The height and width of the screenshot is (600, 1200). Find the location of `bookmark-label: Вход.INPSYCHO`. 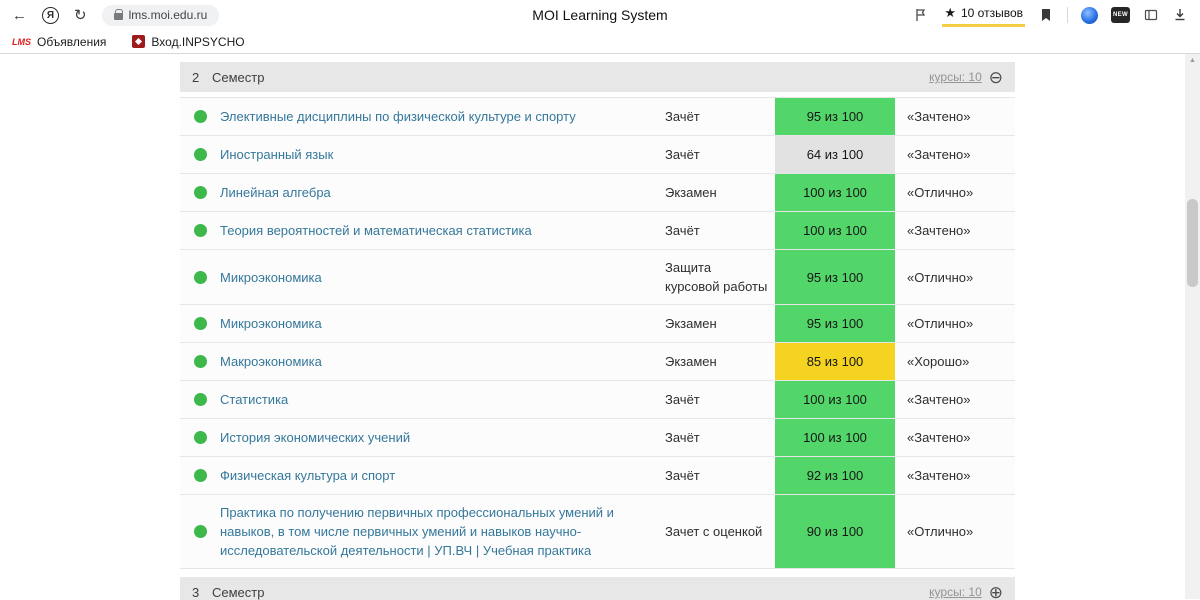

bookmark-label: Вход.INPSYCHO is located at coordinates (198, 41).